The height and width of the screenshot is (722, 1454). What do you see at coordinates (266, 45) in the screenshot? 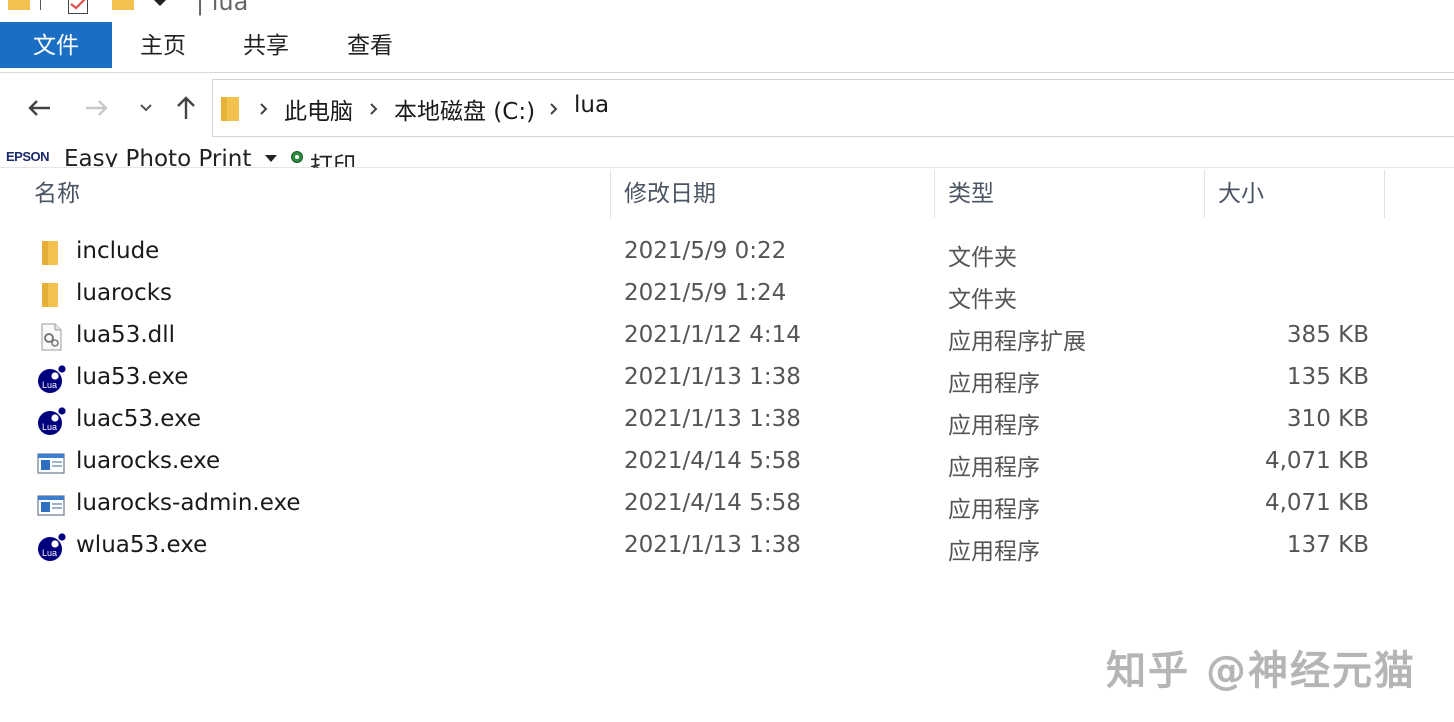
I see `tab-share: 共享` at bounding box center [266, 45].